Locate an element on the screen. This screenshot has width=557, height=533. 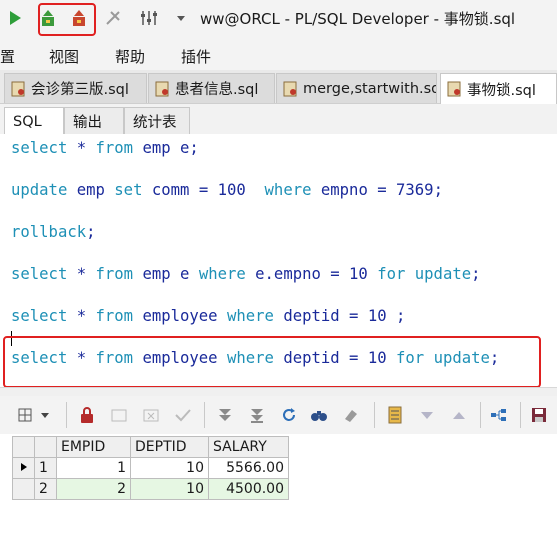
post-changes-icon is located at coordinates (183, 415).